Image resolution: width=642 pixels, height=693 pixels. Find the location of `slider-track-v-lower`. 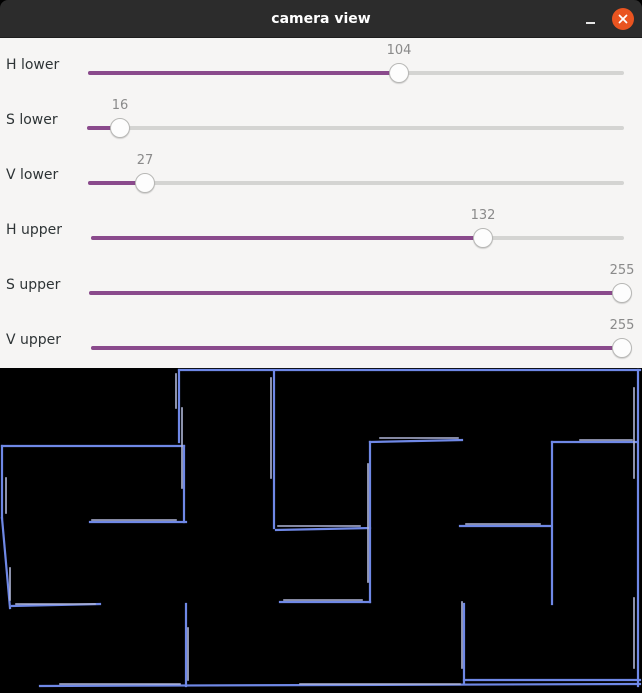

slider-track-v-lower is located at coordinates (356, 183).